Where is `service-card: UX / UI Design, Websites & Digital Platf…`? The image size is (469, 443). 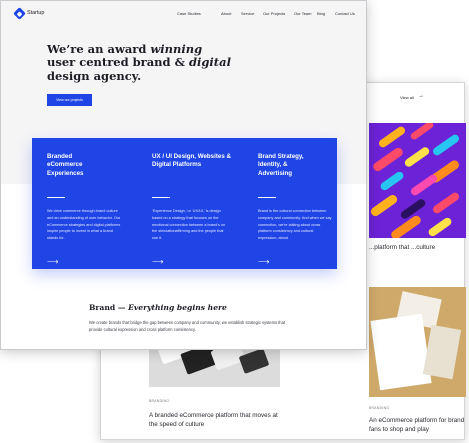
service-card: UX / UI Design, Websites & Digital Platf… is located at coordinates (193, 209).